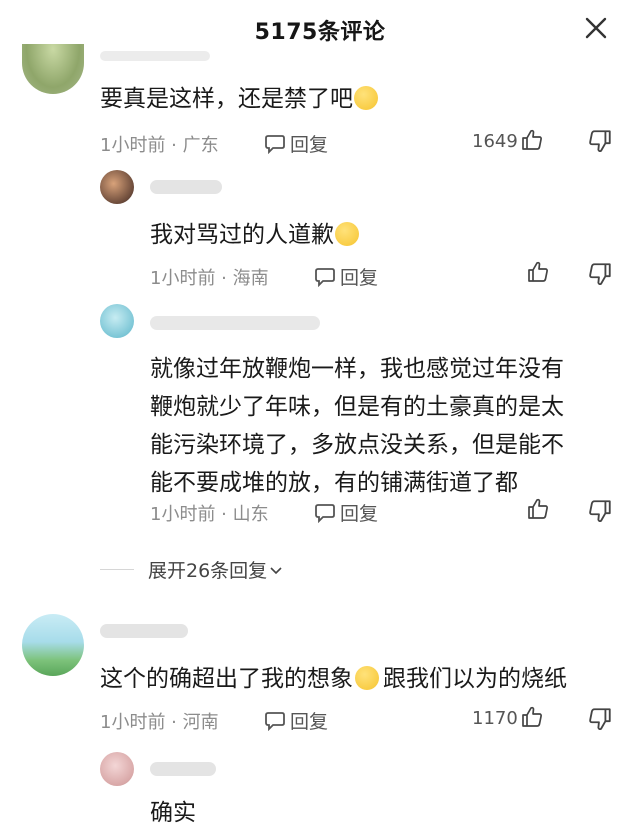 The image size is (640, 840). I want to click on comment-text: 这个的确超出了我的想象 跟我们以为的烧纸, so click(333, 679).